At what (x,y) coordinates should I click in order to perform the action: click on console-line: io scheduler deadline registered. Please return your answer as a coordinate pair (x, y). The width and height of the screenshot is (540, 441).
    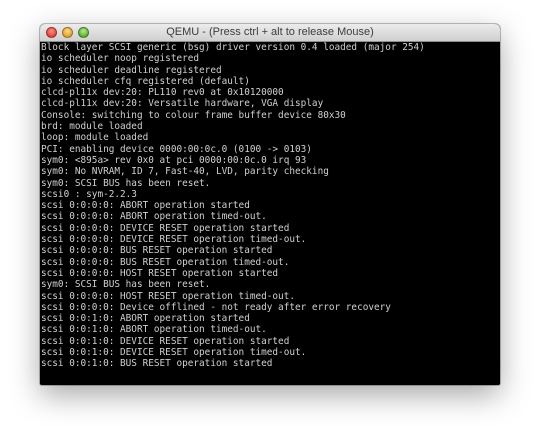
    Looking at the image, I should click on (131, 70).